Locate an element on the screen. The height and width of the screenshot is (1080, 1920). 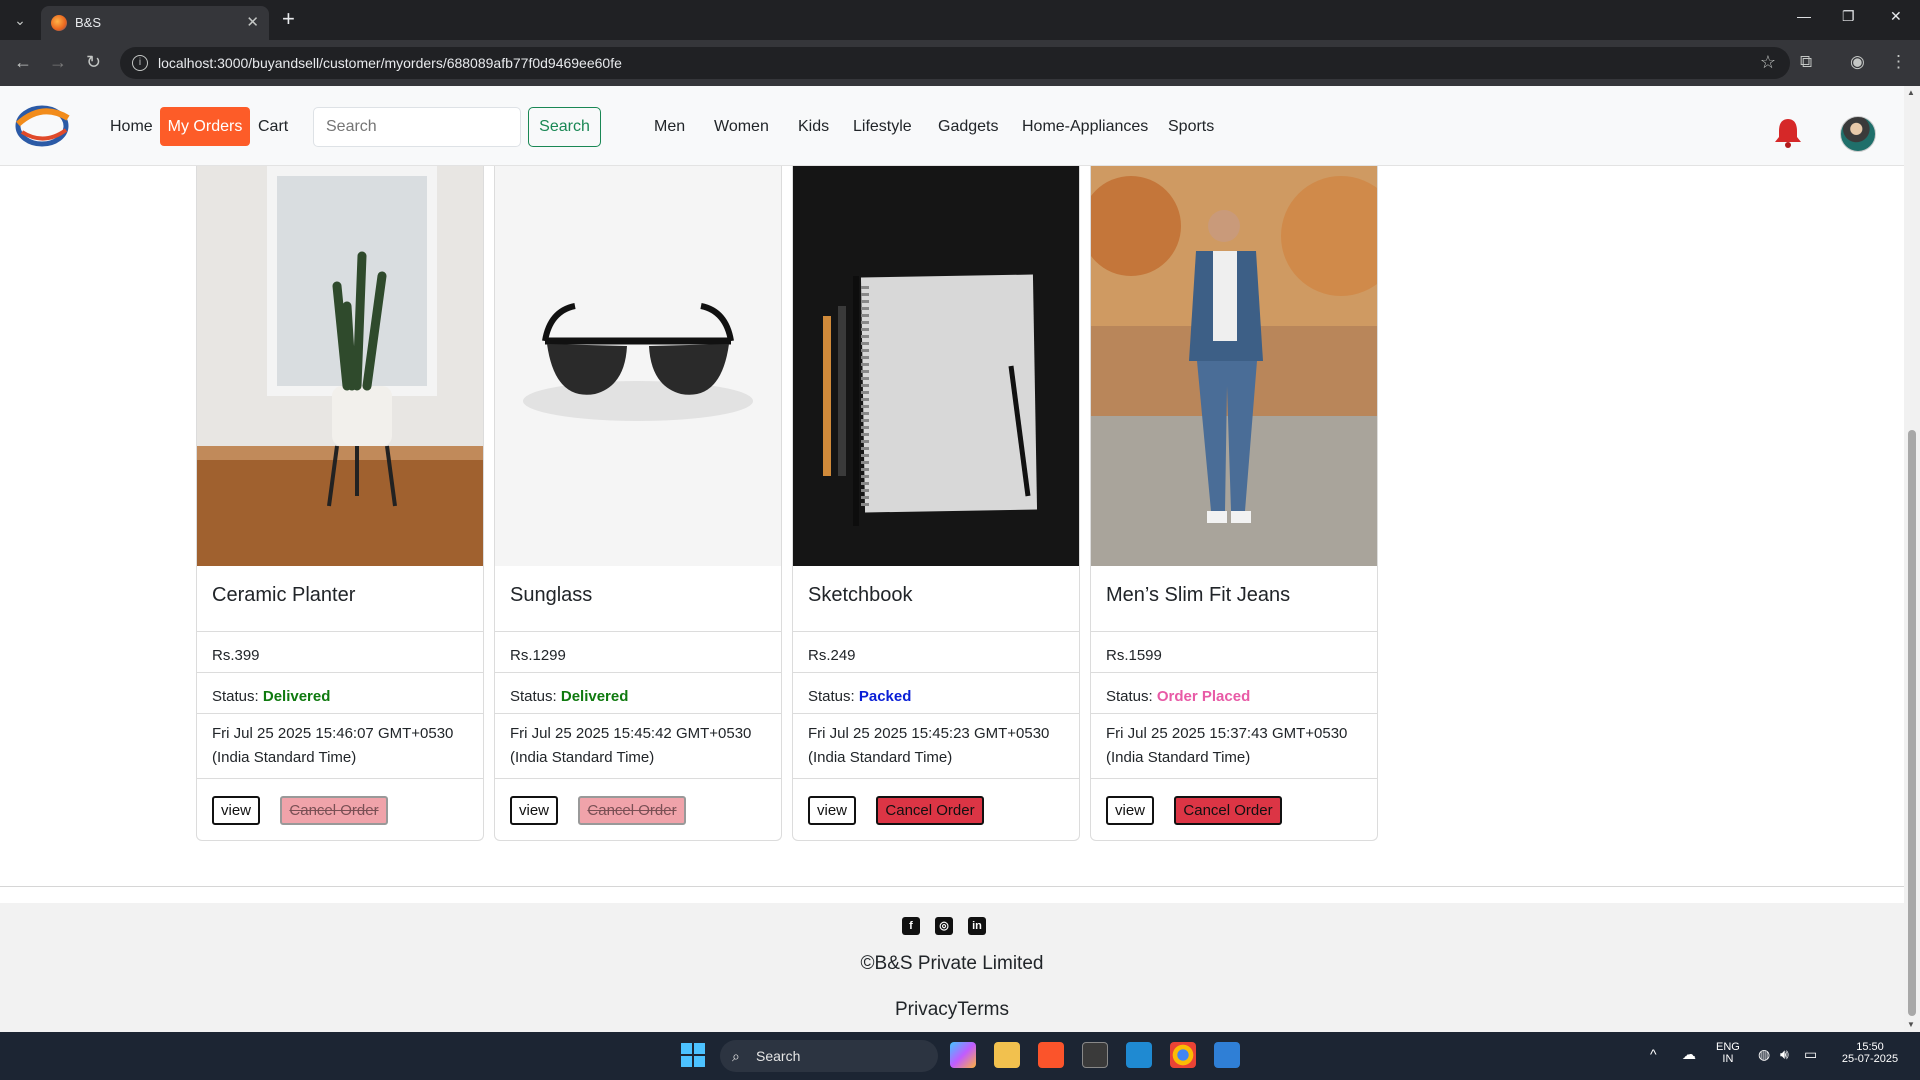
vscode-icon is located at coordinates (1139, 1055).